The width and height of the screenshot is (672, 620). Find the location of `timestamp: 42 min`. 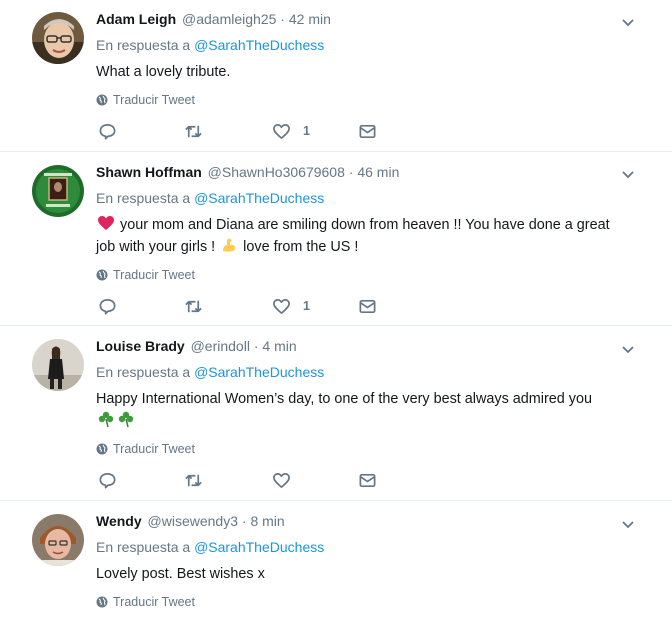

timestamp: 42 min is located at coordinates (310, 19).